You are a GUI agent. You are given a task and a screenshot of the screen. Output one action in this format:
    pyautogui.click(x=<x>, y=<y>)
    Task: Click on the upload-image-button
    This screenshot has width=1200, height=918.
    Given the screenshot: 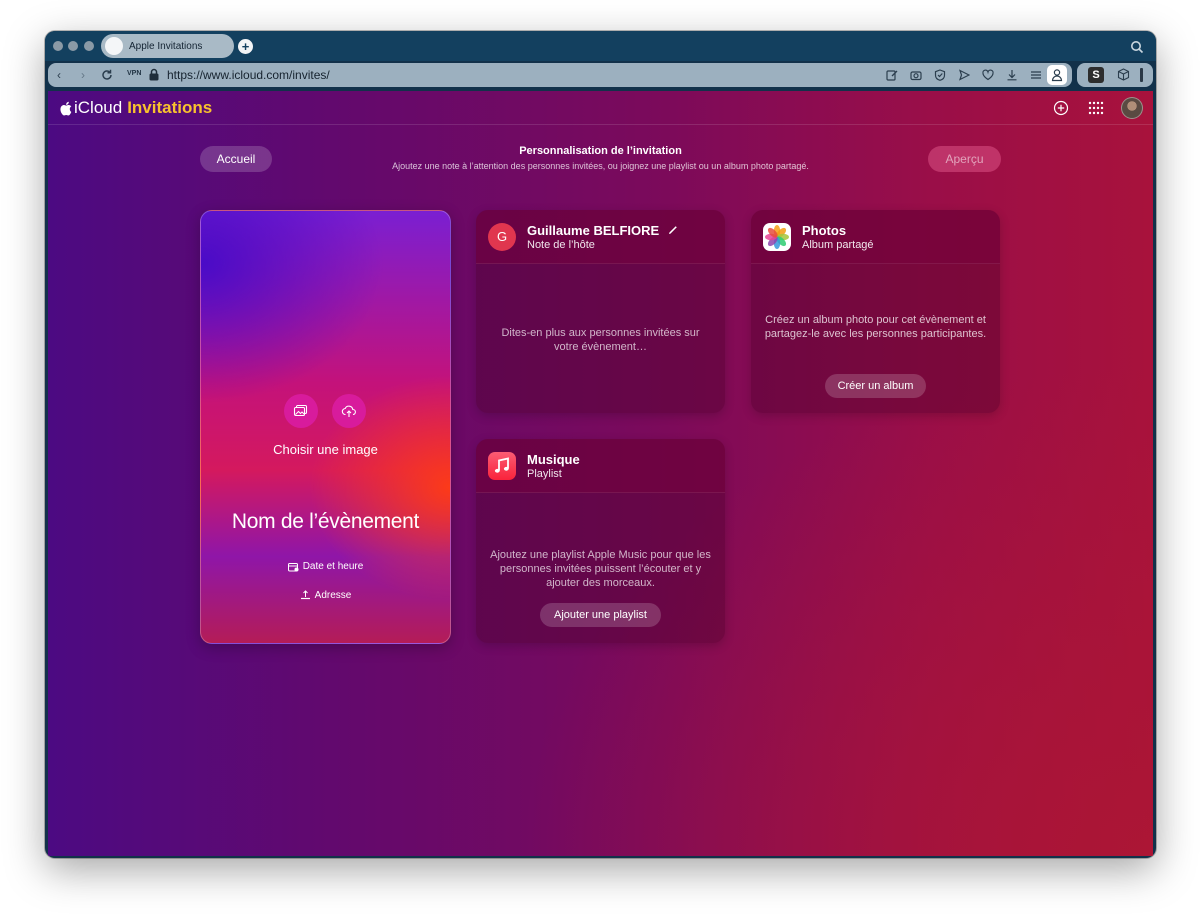 What is the action you would take?
    pyautogui.click(x=349, y=411)
    